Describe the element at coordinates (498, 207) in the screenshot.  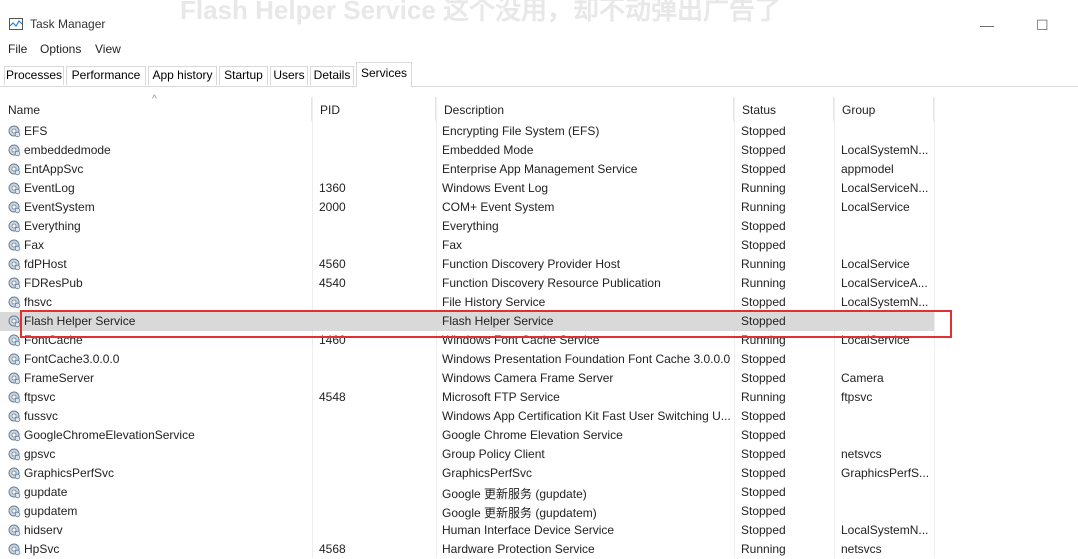
I see `service-description: COM+ Event System` at that location.